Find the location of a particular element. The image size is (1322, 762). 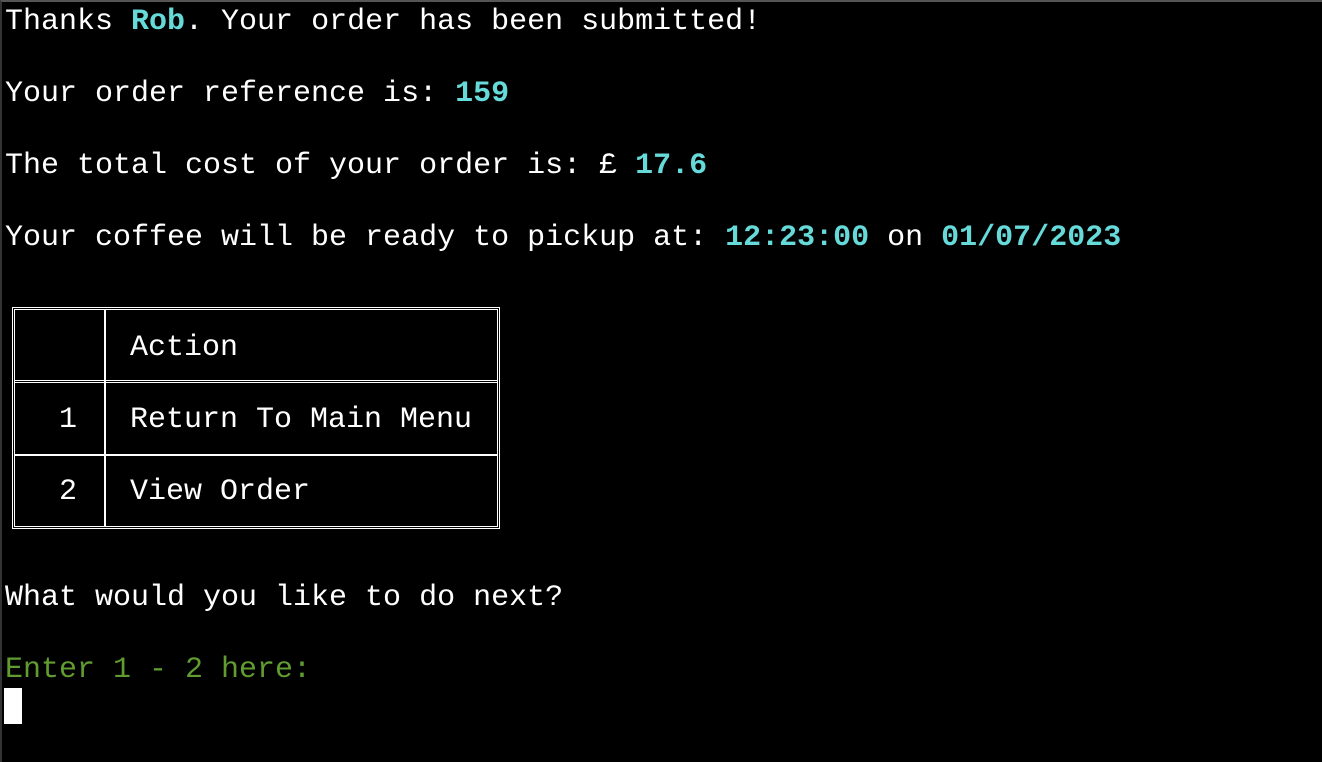

input-prompt: Enter 1 - 2 here: is located at coordinates (158, 670).